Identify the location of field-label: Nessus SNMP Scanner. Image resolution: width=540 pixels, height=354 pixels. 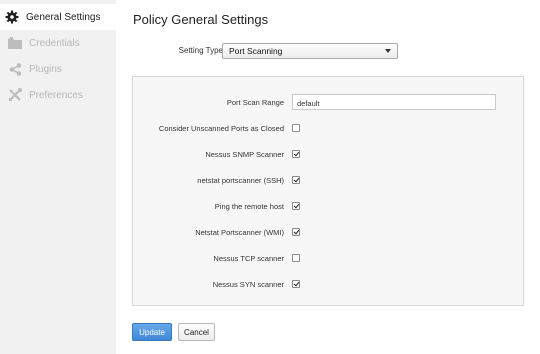
(244, 154).